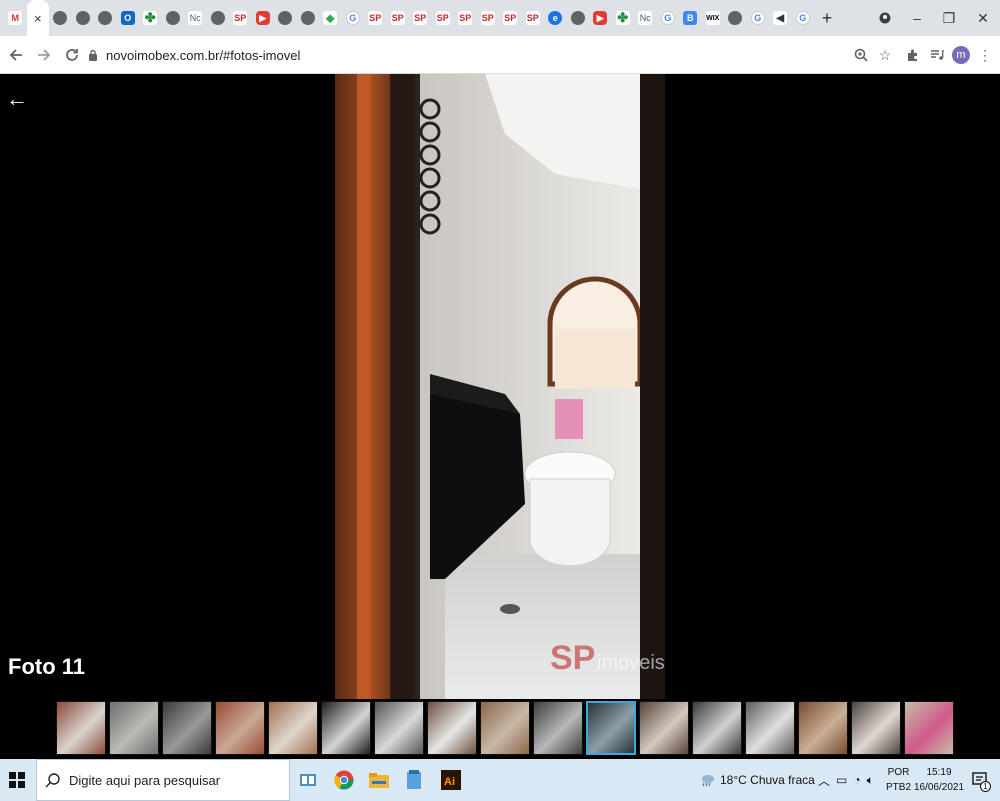 This screenshot has height=801, width=1000. I want to click on weather-widget: 18°C Chuva fraca, so click(757, 780).